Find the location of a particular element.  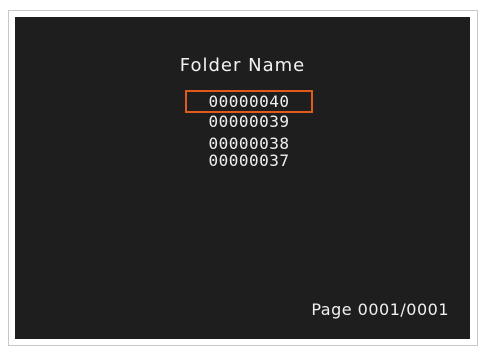

folder-list-title: Folder Name is located at coordinates (242, 65).